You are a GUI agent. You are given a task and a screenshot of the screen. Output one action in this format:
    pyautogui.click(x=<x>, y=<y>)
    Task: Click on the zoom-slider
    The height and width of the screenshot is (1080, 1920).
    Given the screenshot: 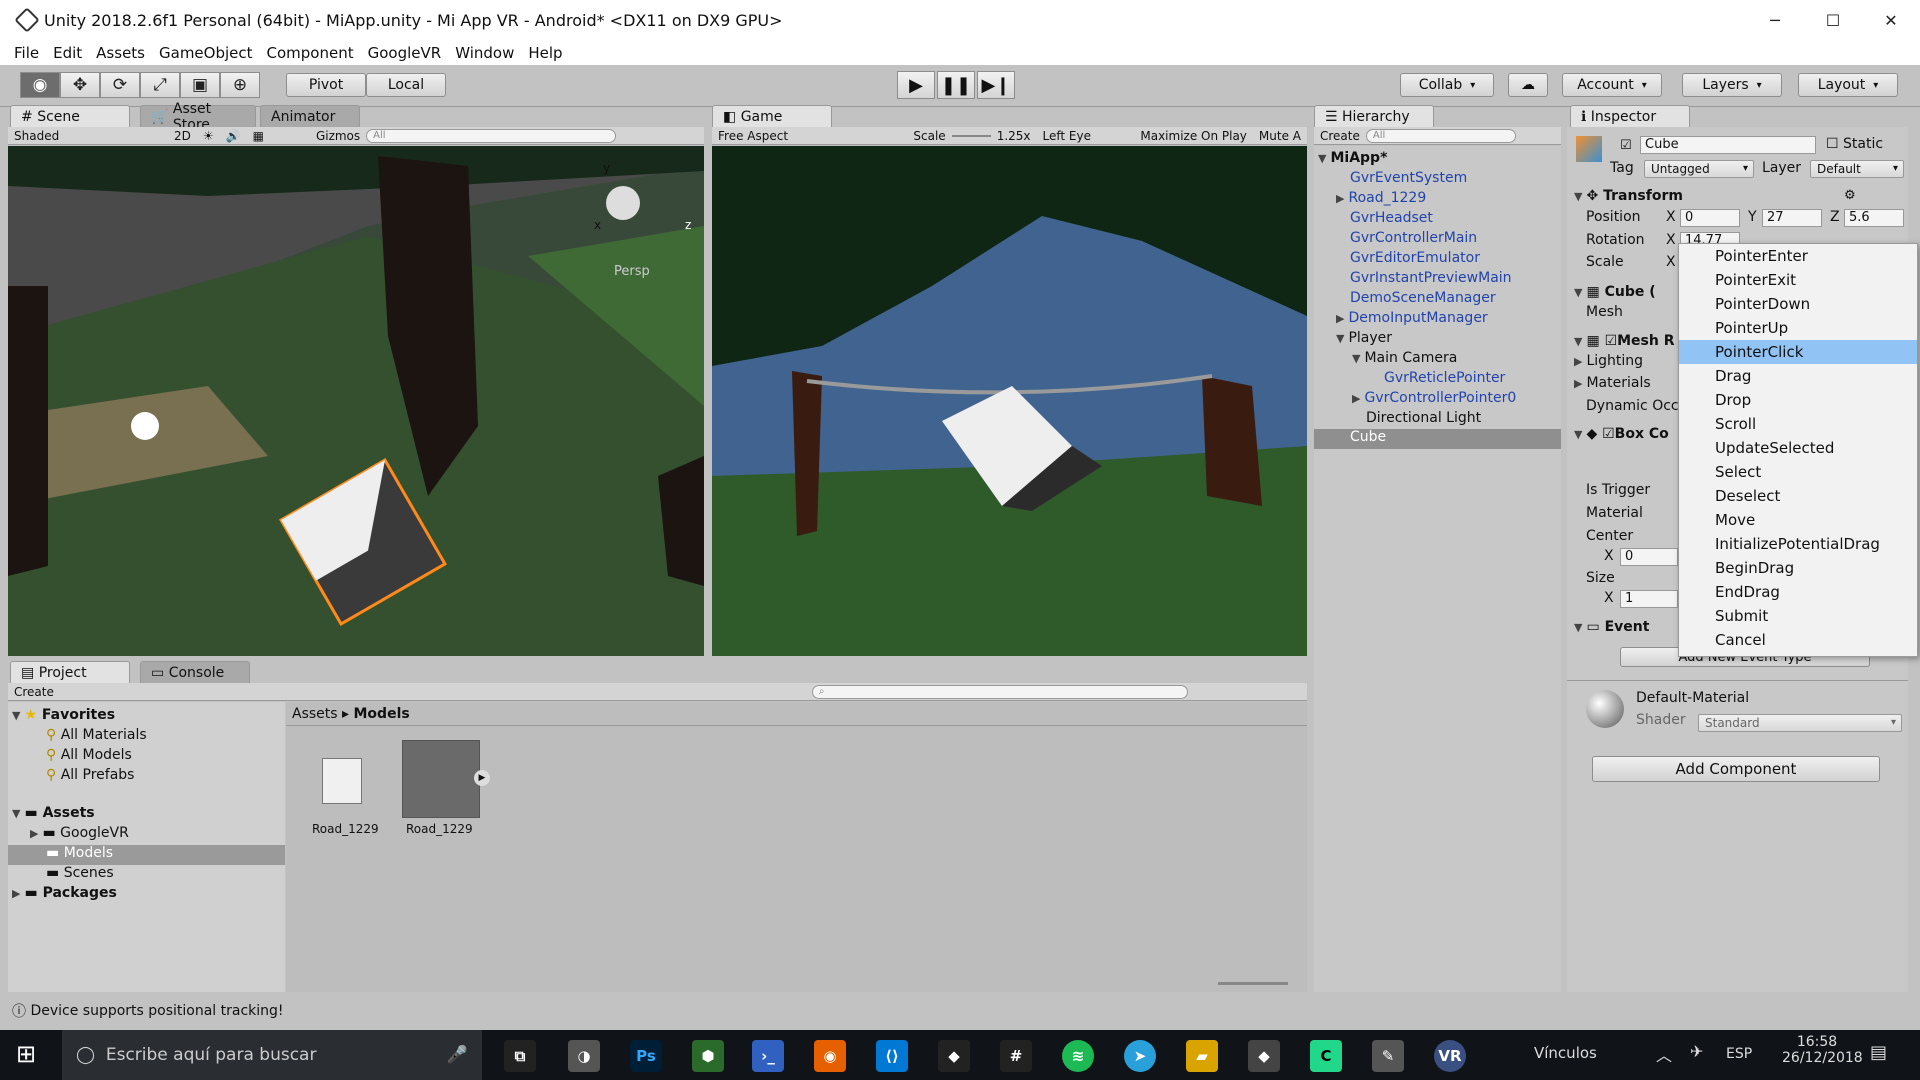 What is the action you would take?
    pyautogui.click(x=1253, y=983)
    